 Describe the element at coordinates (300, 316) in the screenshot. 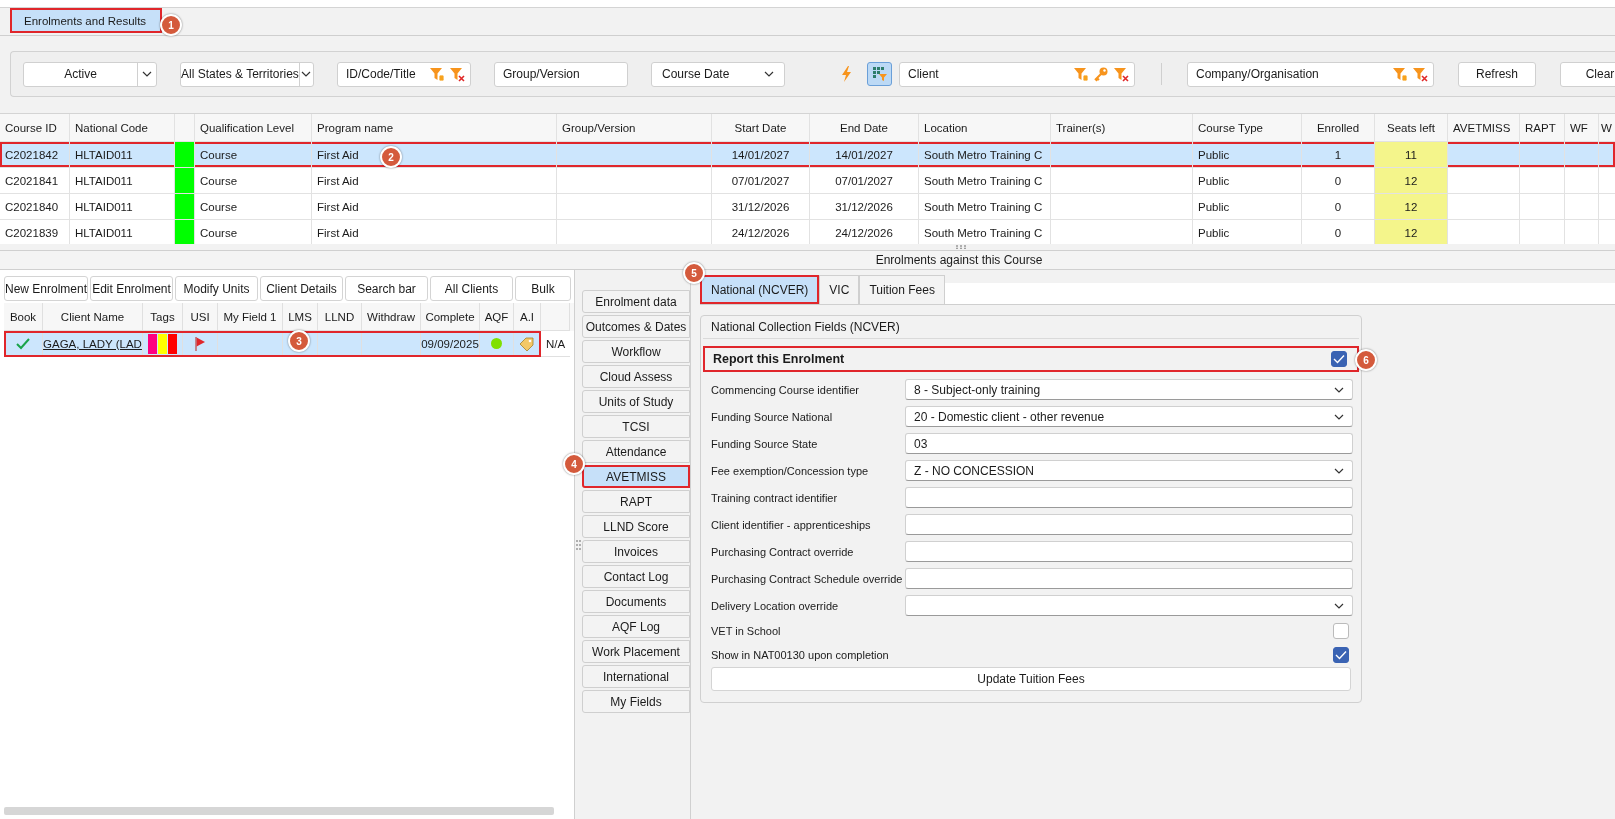

I see `column-header: LMS` at that location.